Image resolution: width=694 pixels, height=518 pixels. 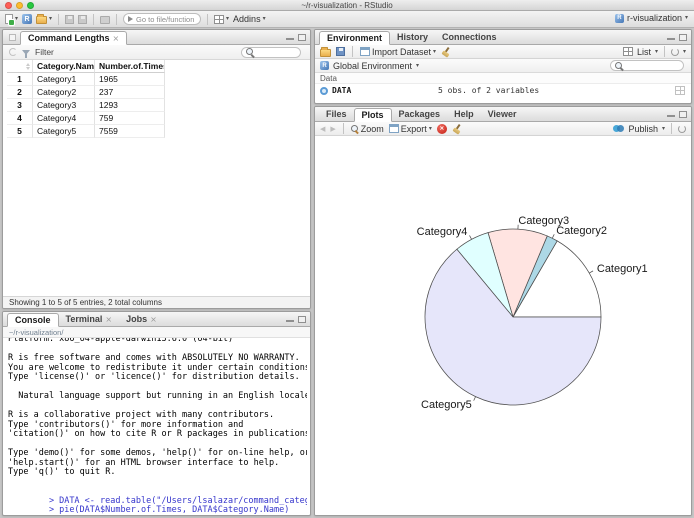 What do you see at coordinates (324, 65) in the screenshot?
I see `r-environment-icon: R` at bounding box center [324, 65].